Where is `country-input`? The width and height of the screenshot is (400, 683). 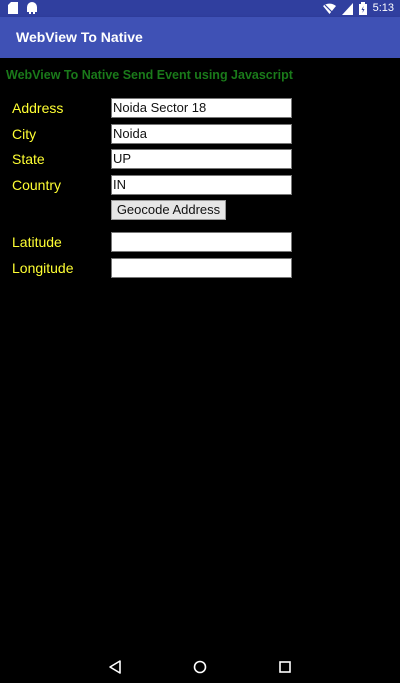 country-input is located at coordinates (201, 185).